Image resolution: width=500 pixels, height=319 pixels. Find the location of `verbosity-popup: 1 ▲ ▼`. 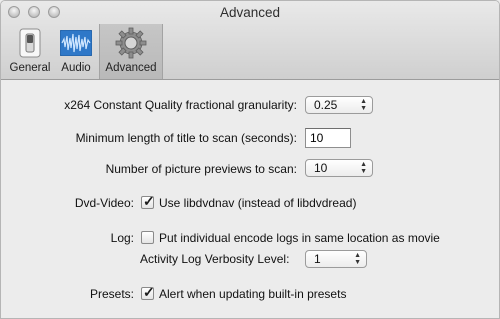

verbosity-popup: 1 ▲ ▼ is located at coordinates (336, 259).